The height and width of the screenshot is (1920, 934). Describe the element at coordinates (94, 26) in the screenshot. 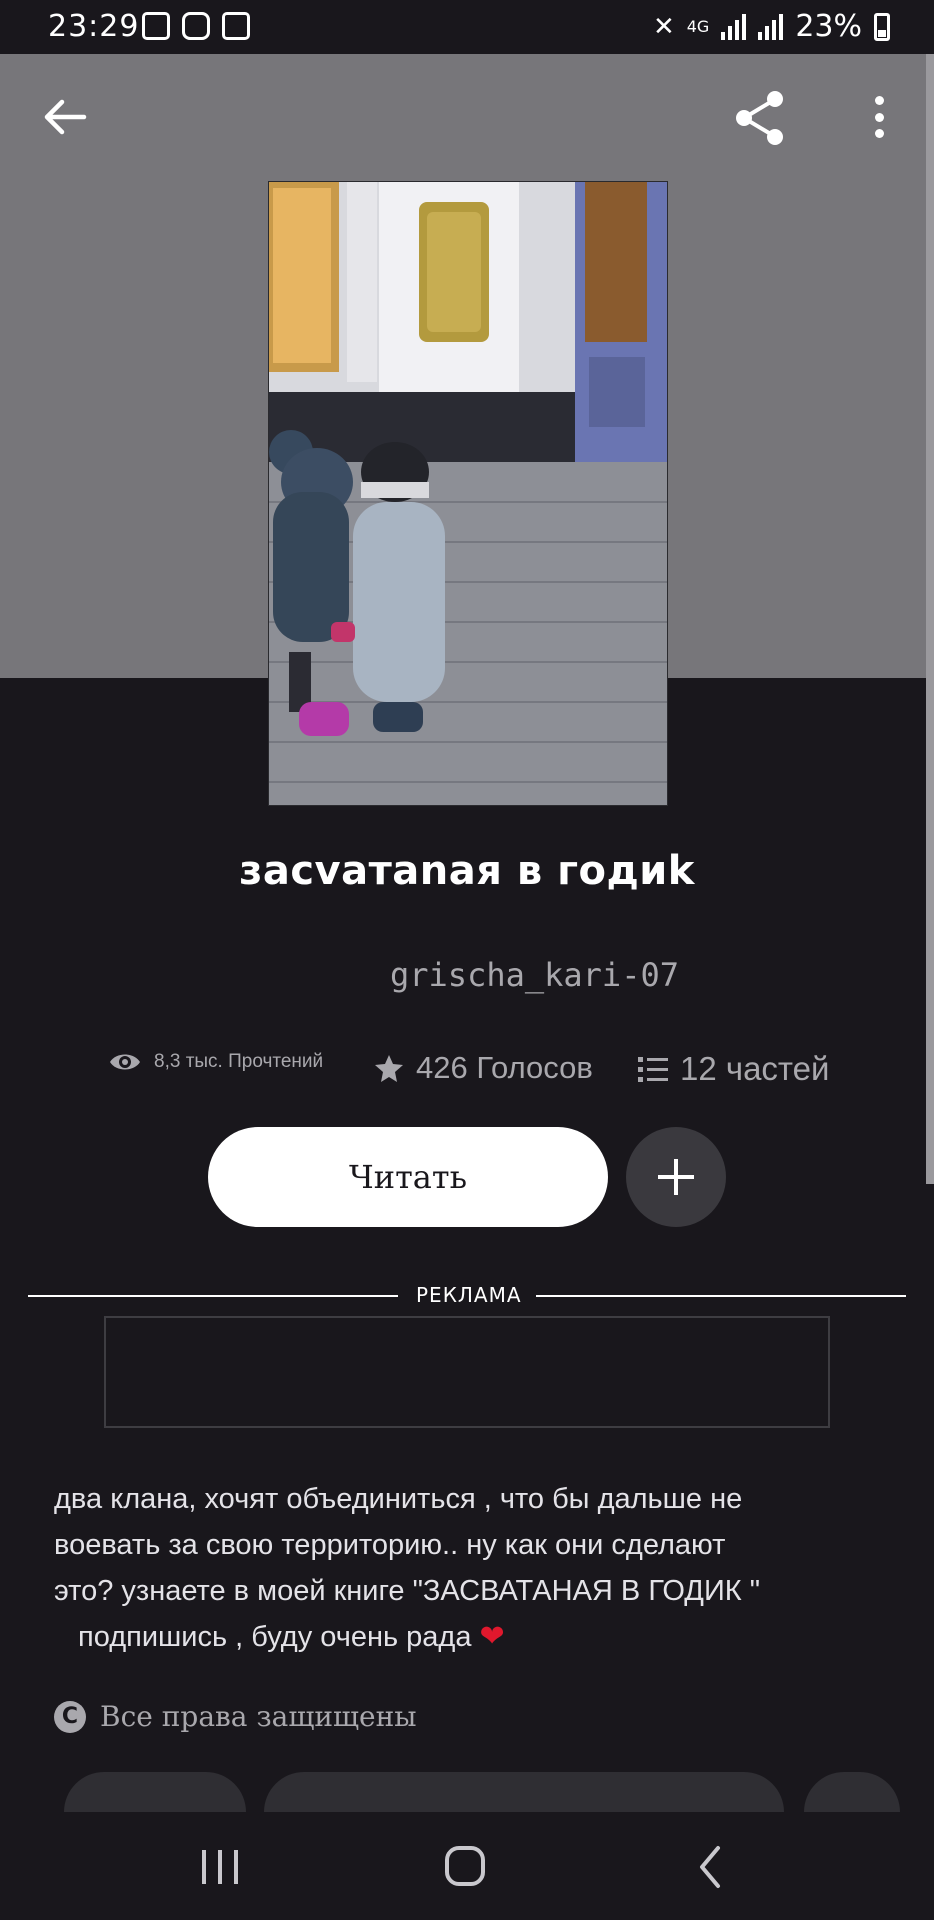

I see `status-time: 23:29` at that location.